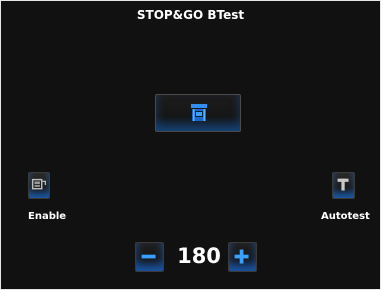 This screenshot has height=290, width=381. I want to click on t-letter-icon, so click(343, 184).